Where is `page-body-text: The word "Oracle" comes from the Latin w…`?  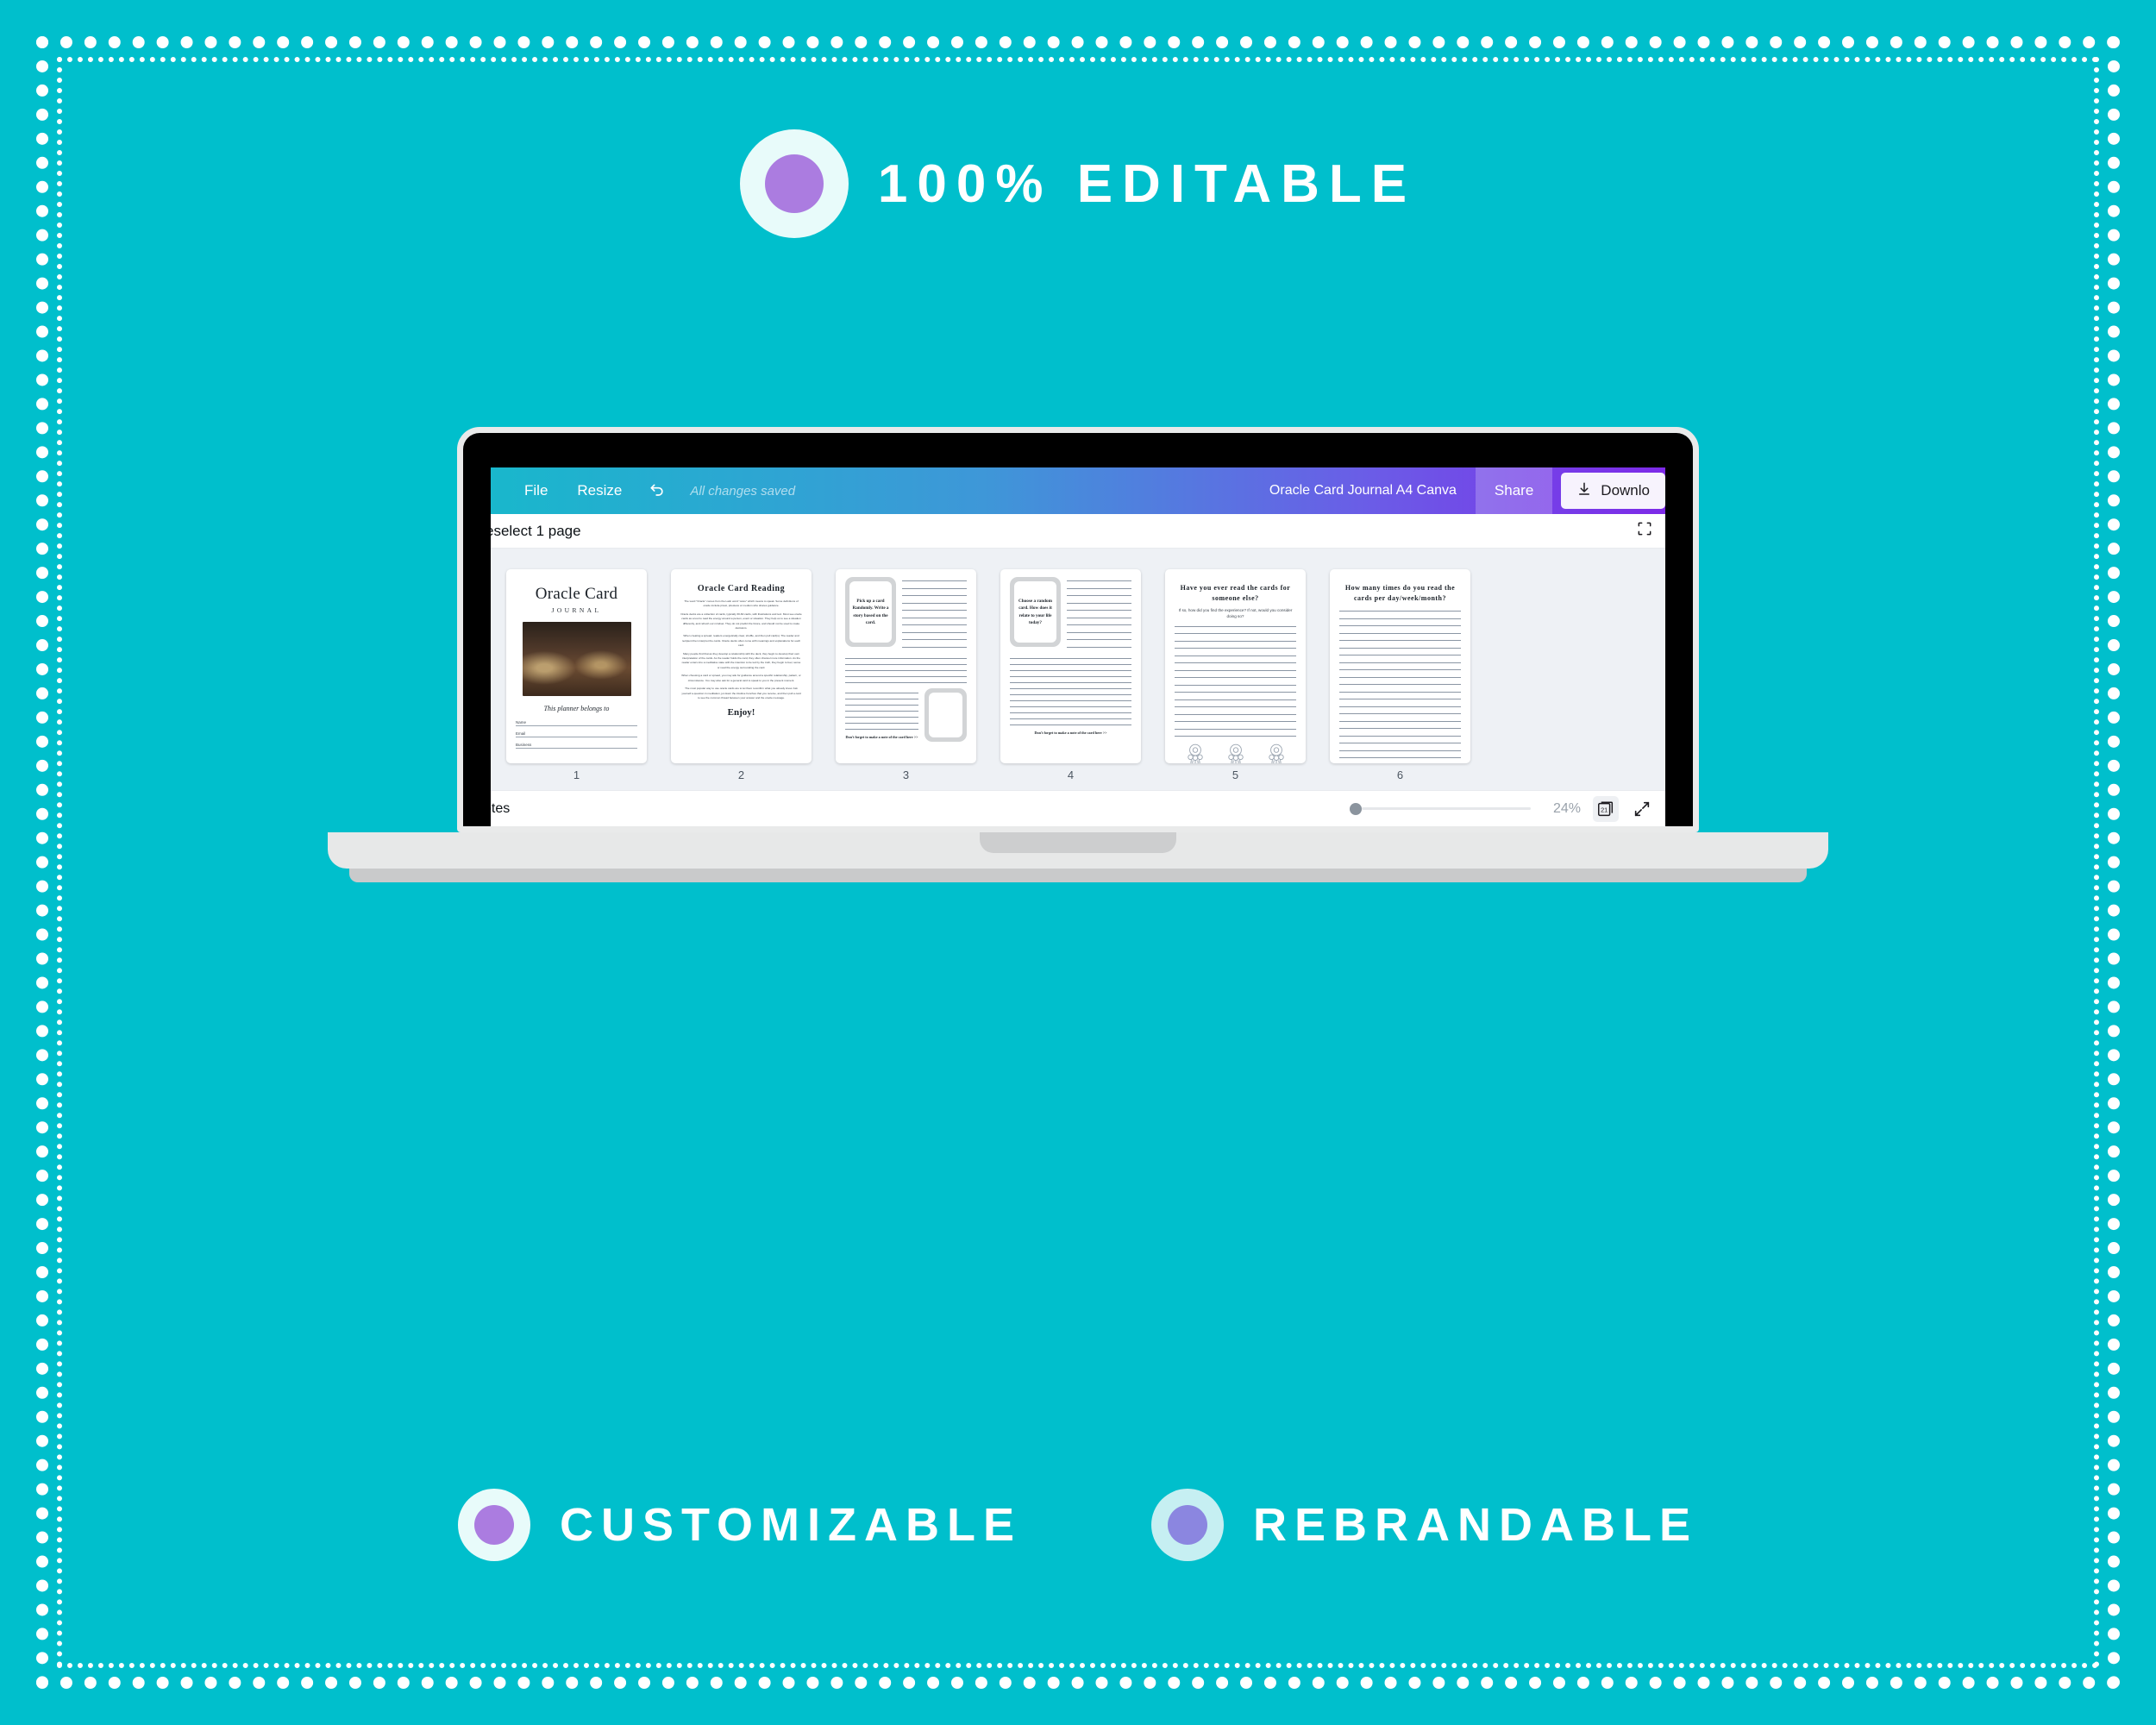 page-body-text: The word "Oracle" comes from the Latin w… is located at coordinates (741, 649).